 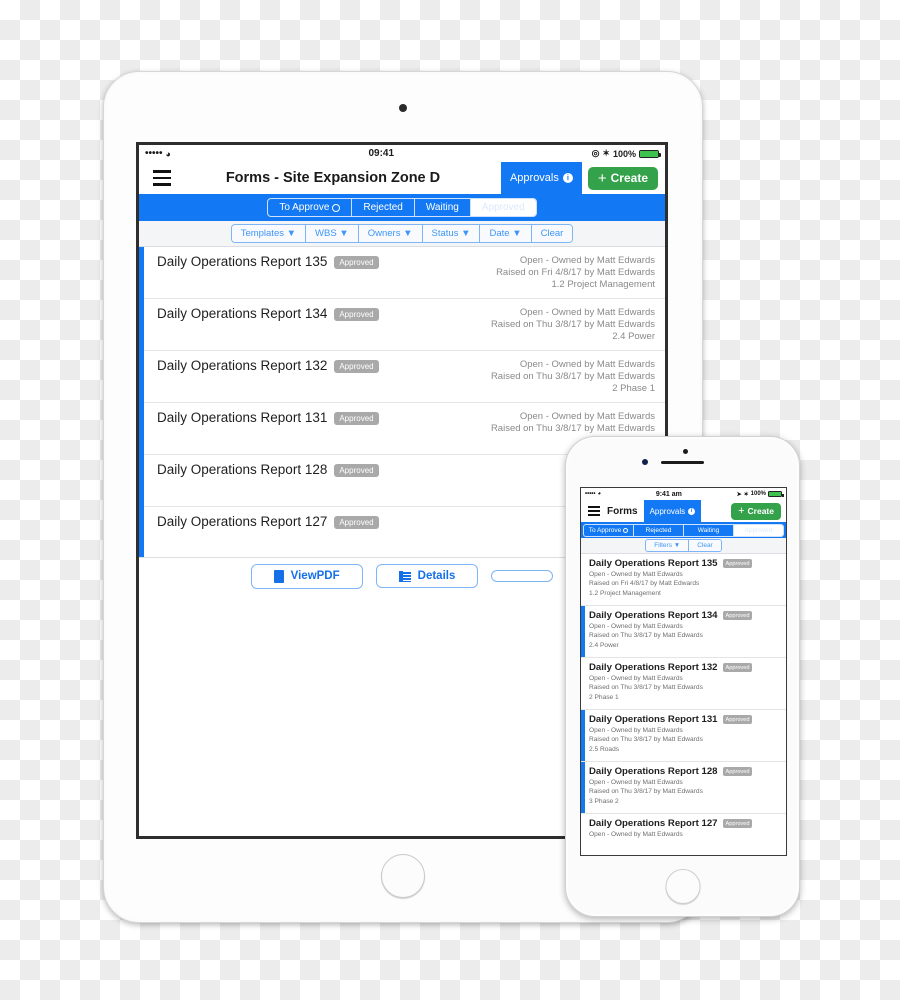 What do you see at coordinates (268, 484) in the screenshot?
I see `row-title-group: Daily Operations Report 128 Approved` at bounding box center [268, 484].